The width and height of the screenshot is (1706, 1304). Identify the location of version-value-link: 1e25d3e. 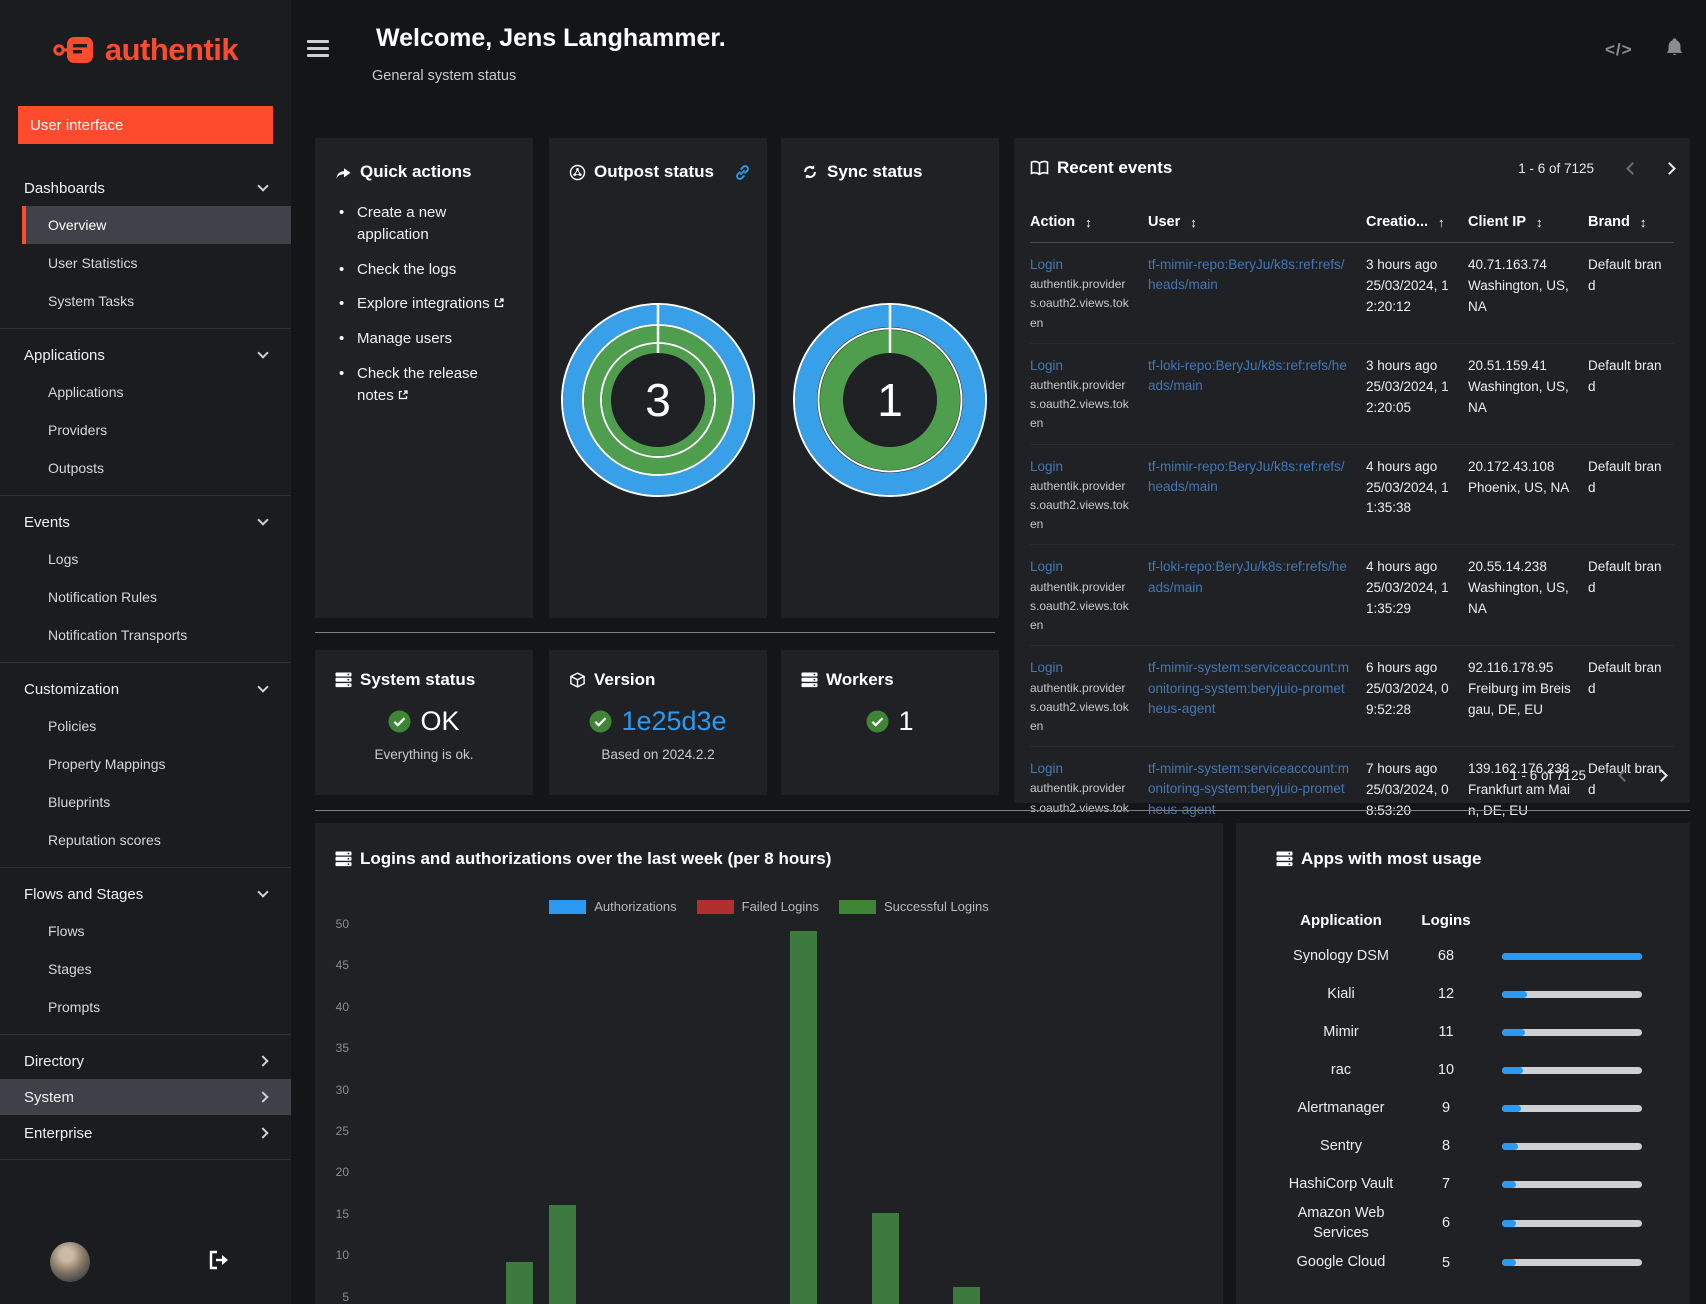
(673, 721).